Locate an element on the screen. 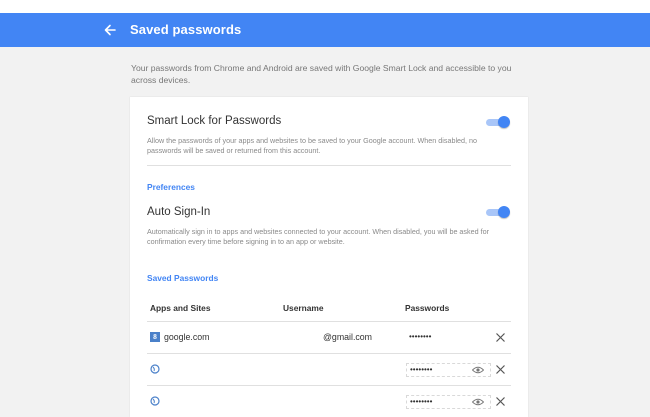  smart-lock-toggle is located at coordinates (498, 122).